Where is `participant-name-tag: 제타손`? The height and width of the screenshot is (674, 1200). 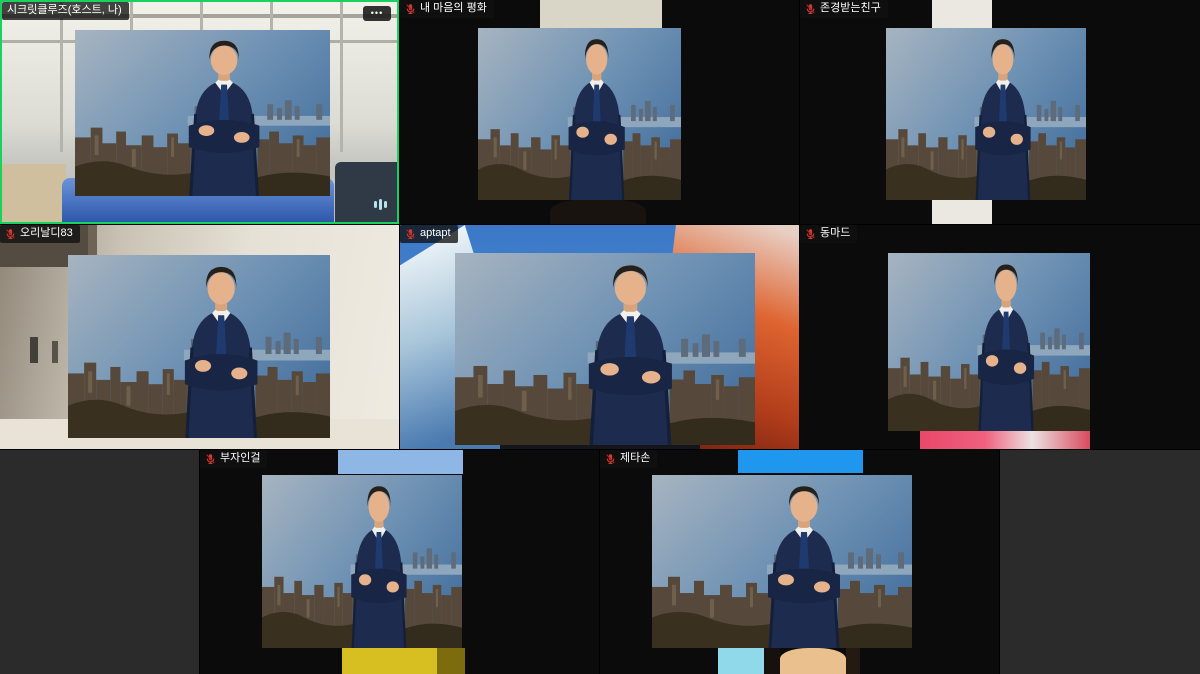
participant-name-tag: 제타손 is located at coordinates (629, 459).